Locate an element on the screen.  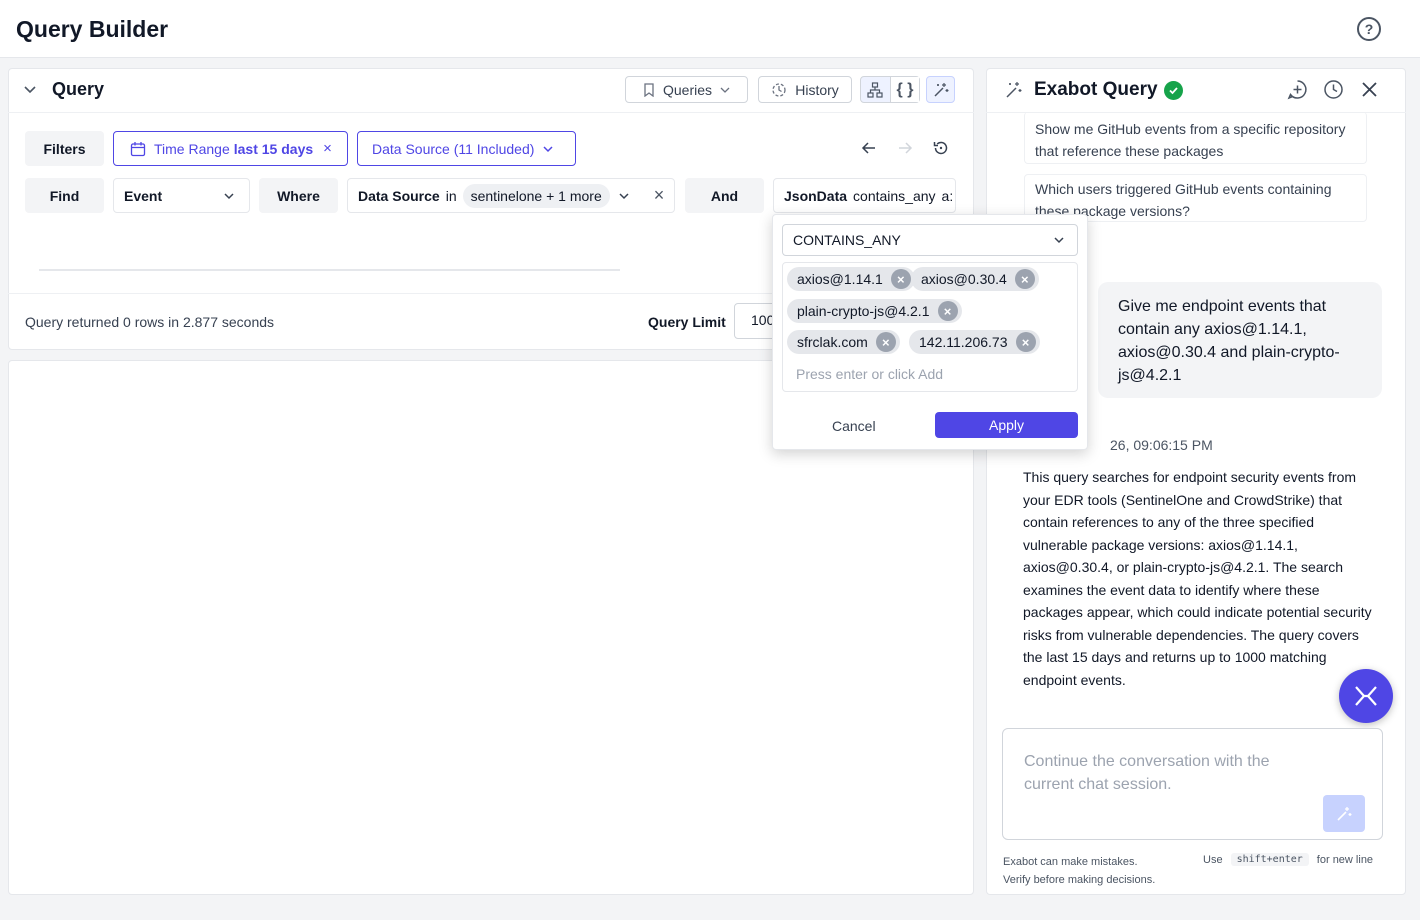
queries-label: Queries is located at coordinates (687, 89).